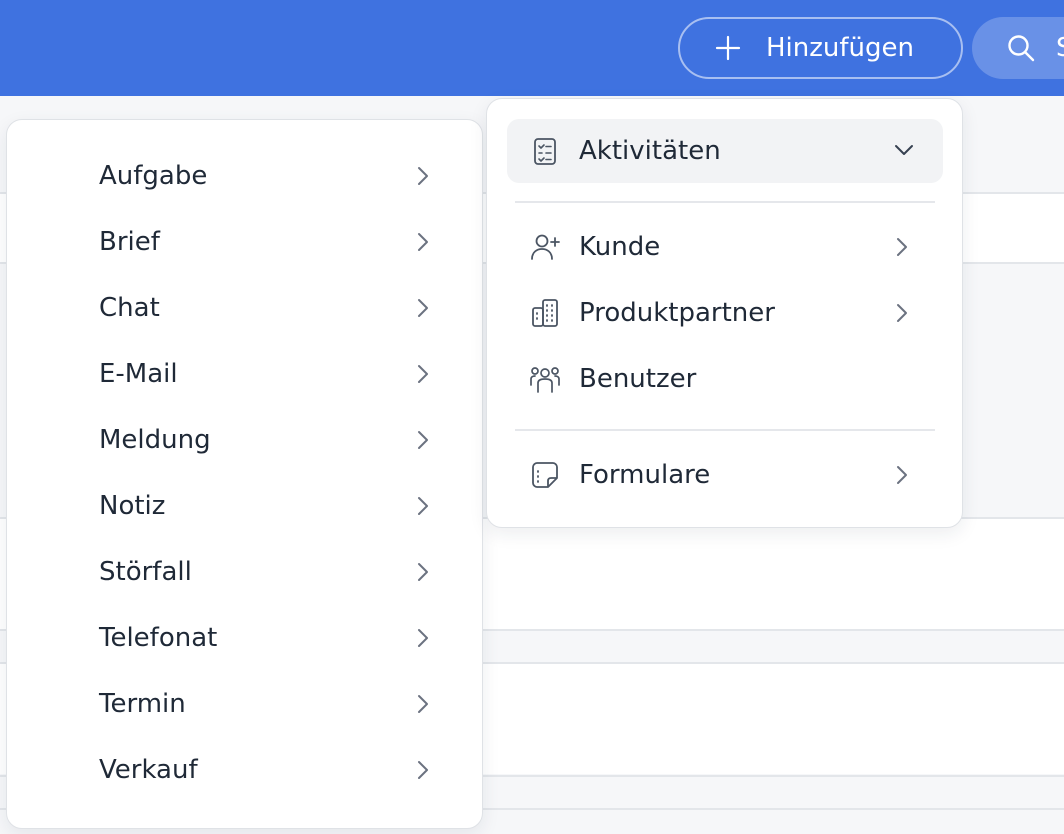 This screenshot has width=1064, height=834. What do you see at coordinates (244, 572) in the screenshot?
I see `submenu-item-stoerfall: Störfall` at bounding box center [244, 572].